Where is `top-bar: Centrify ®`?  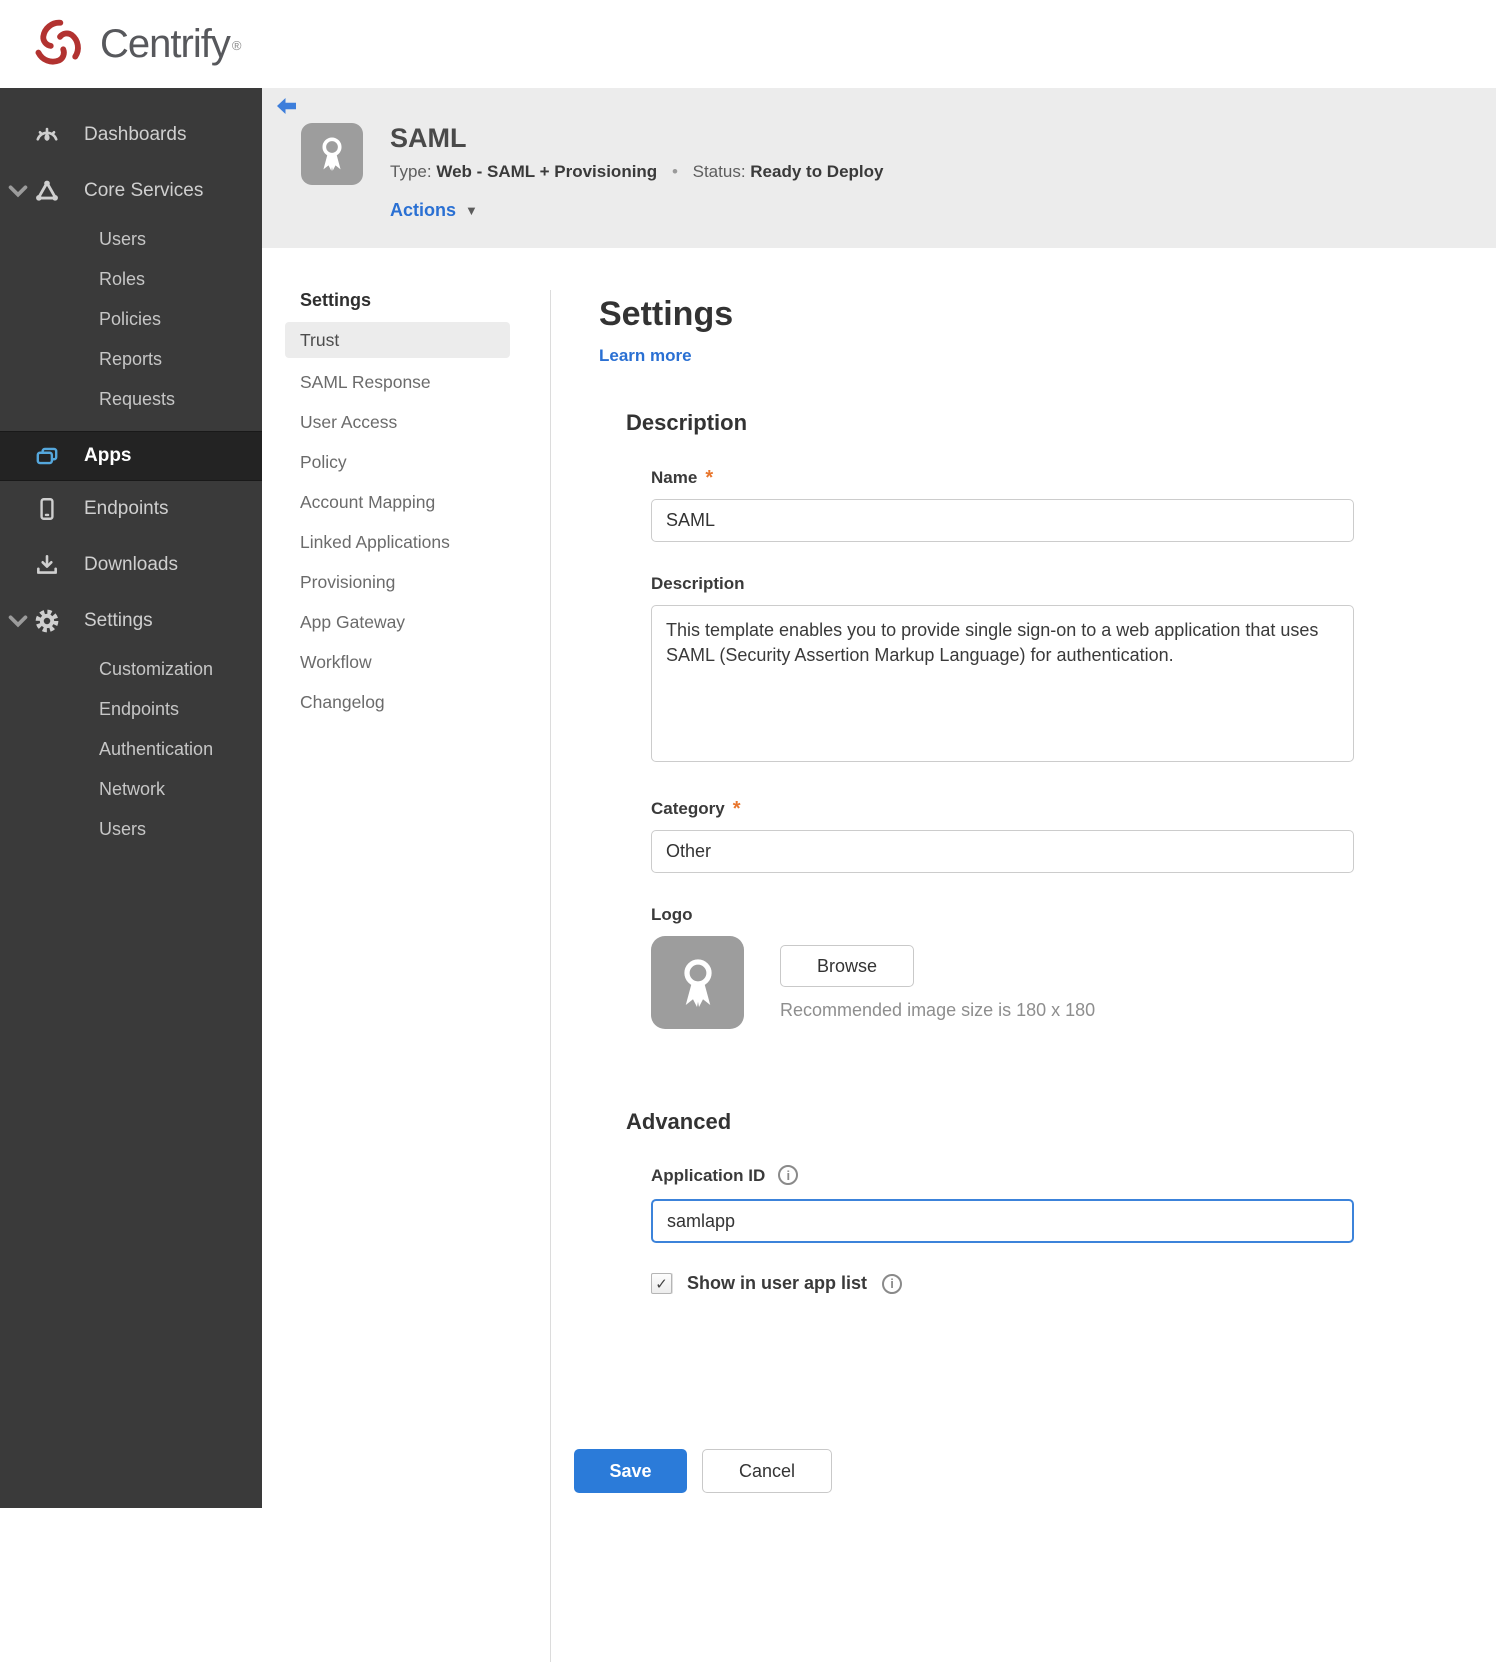
top-bar: Centrify ® is located at coordinates (748, 44).